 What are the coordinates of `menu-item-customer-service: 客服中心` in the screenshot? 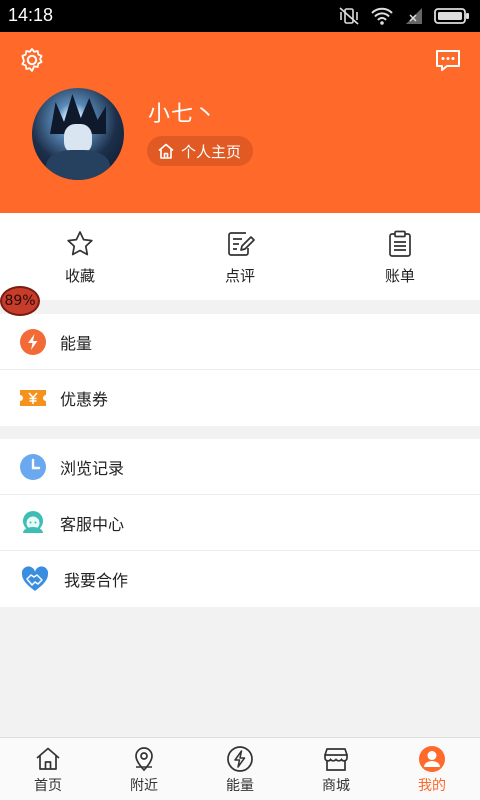 It's located at (240, 523).